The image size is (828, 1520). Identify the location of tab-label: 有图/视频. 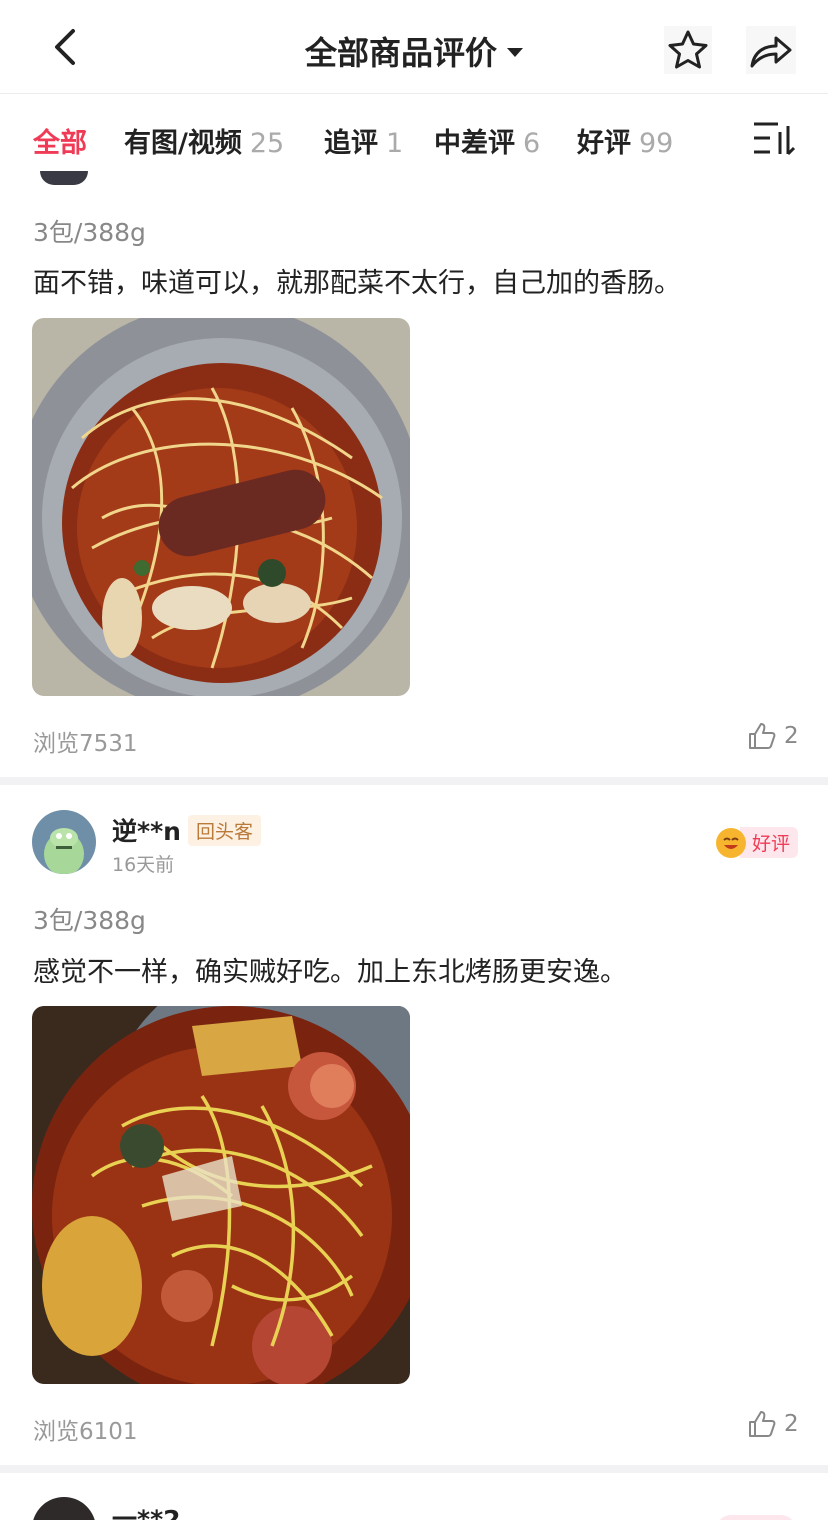
(183, 143).